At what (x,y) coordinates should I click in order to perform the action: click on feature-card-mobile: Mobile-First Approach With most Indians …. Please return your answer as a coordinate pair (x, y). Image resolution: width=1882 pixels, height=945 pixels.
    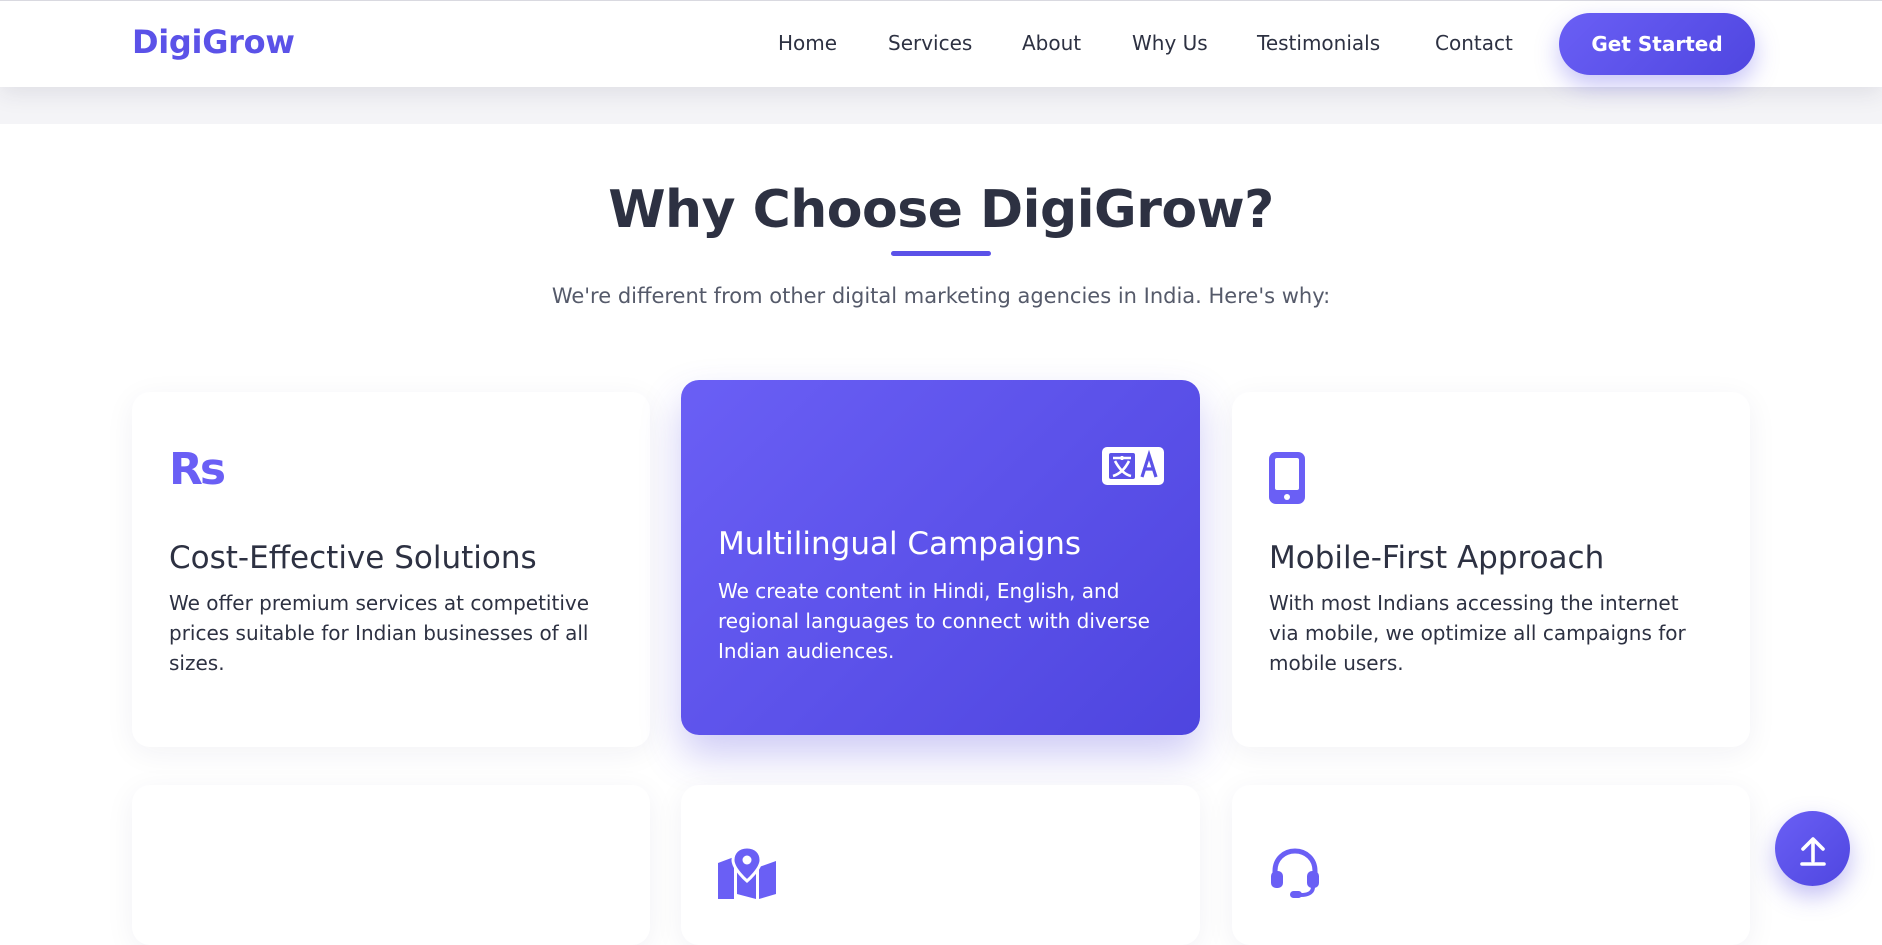
    Looking at the image, I should click on (1491, 569).